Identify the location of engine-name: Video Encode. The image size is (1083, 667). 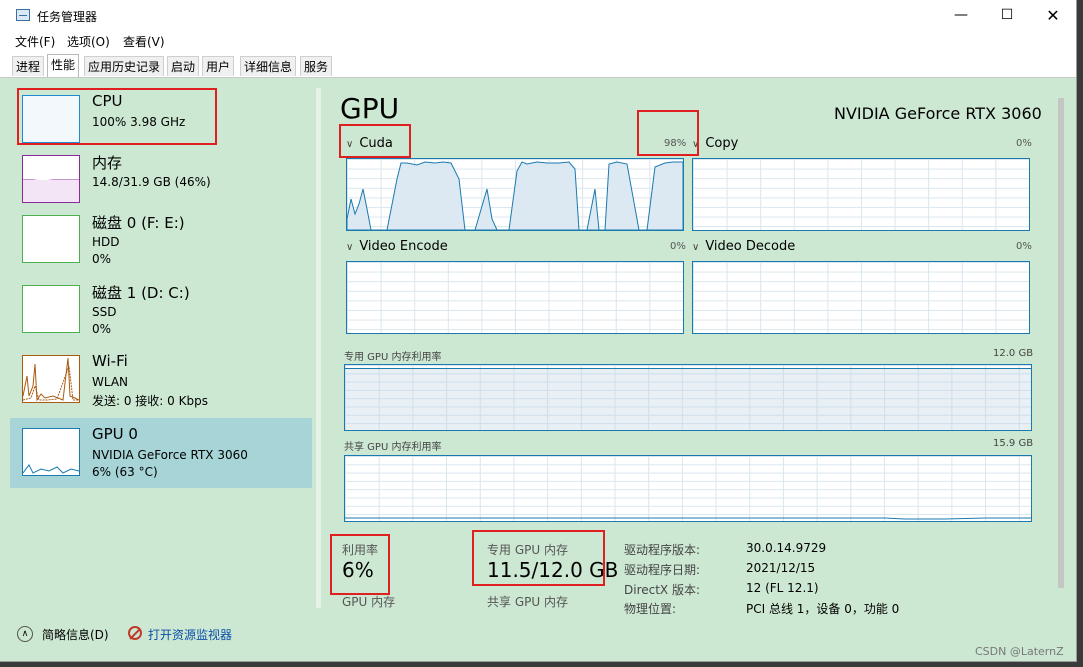
(403, 246).